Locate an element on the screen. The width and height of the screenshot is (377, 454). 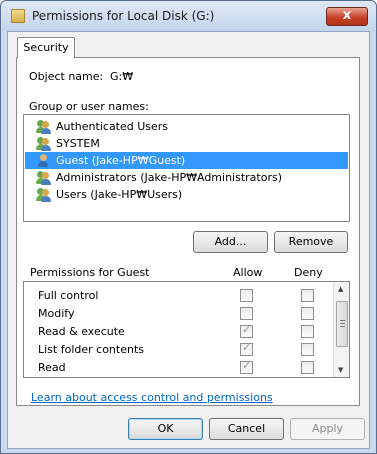
list-item-users: Users (Jake-HP₩Users) is located at coordinates (186, 194).